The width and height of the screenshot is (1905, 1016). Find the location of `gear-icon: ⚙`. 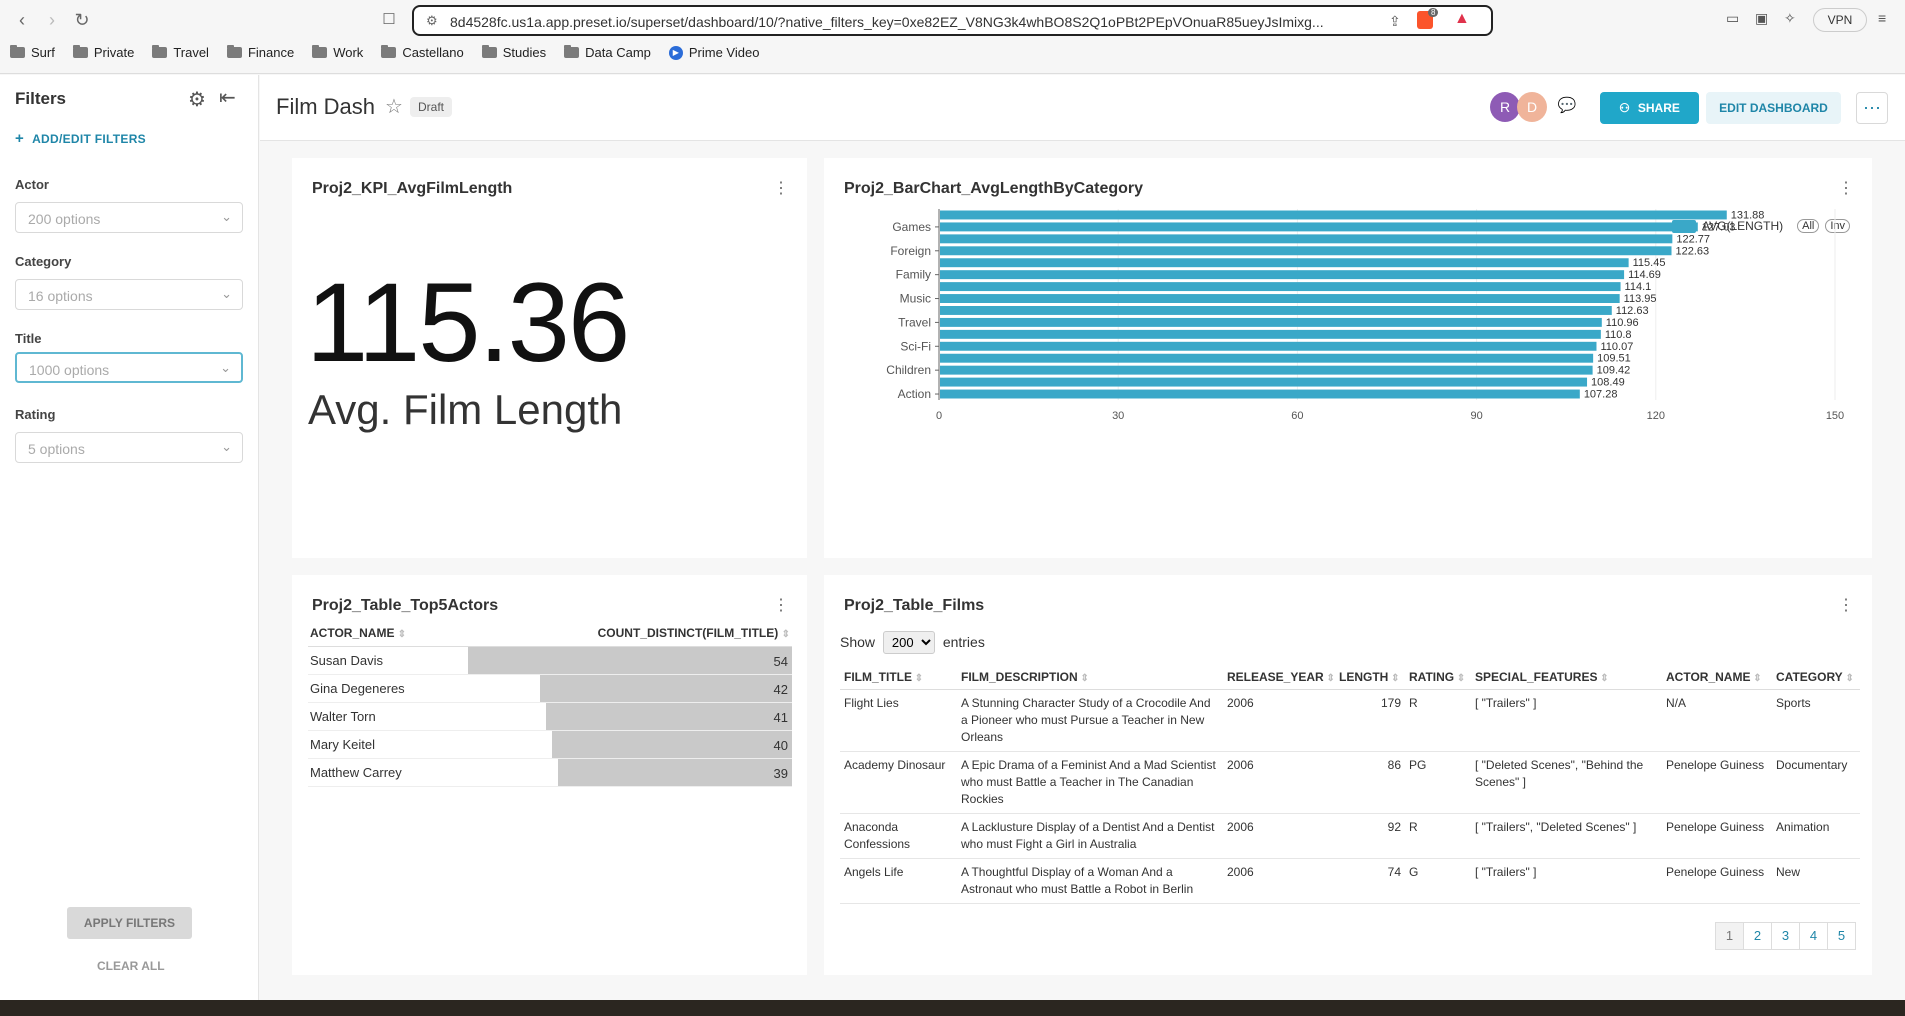

gear-icon: ⚙ is located at coordinates (197, 99).